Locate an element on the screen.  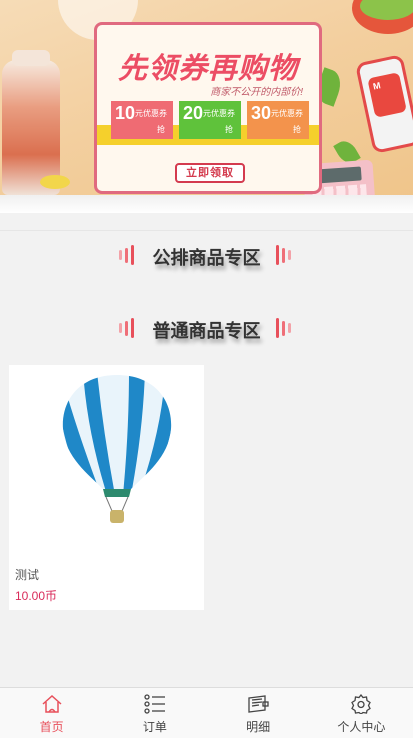
bottom-tab-bar: 首页 订单 明细 个人中心 is located at coordinates (206, 712).